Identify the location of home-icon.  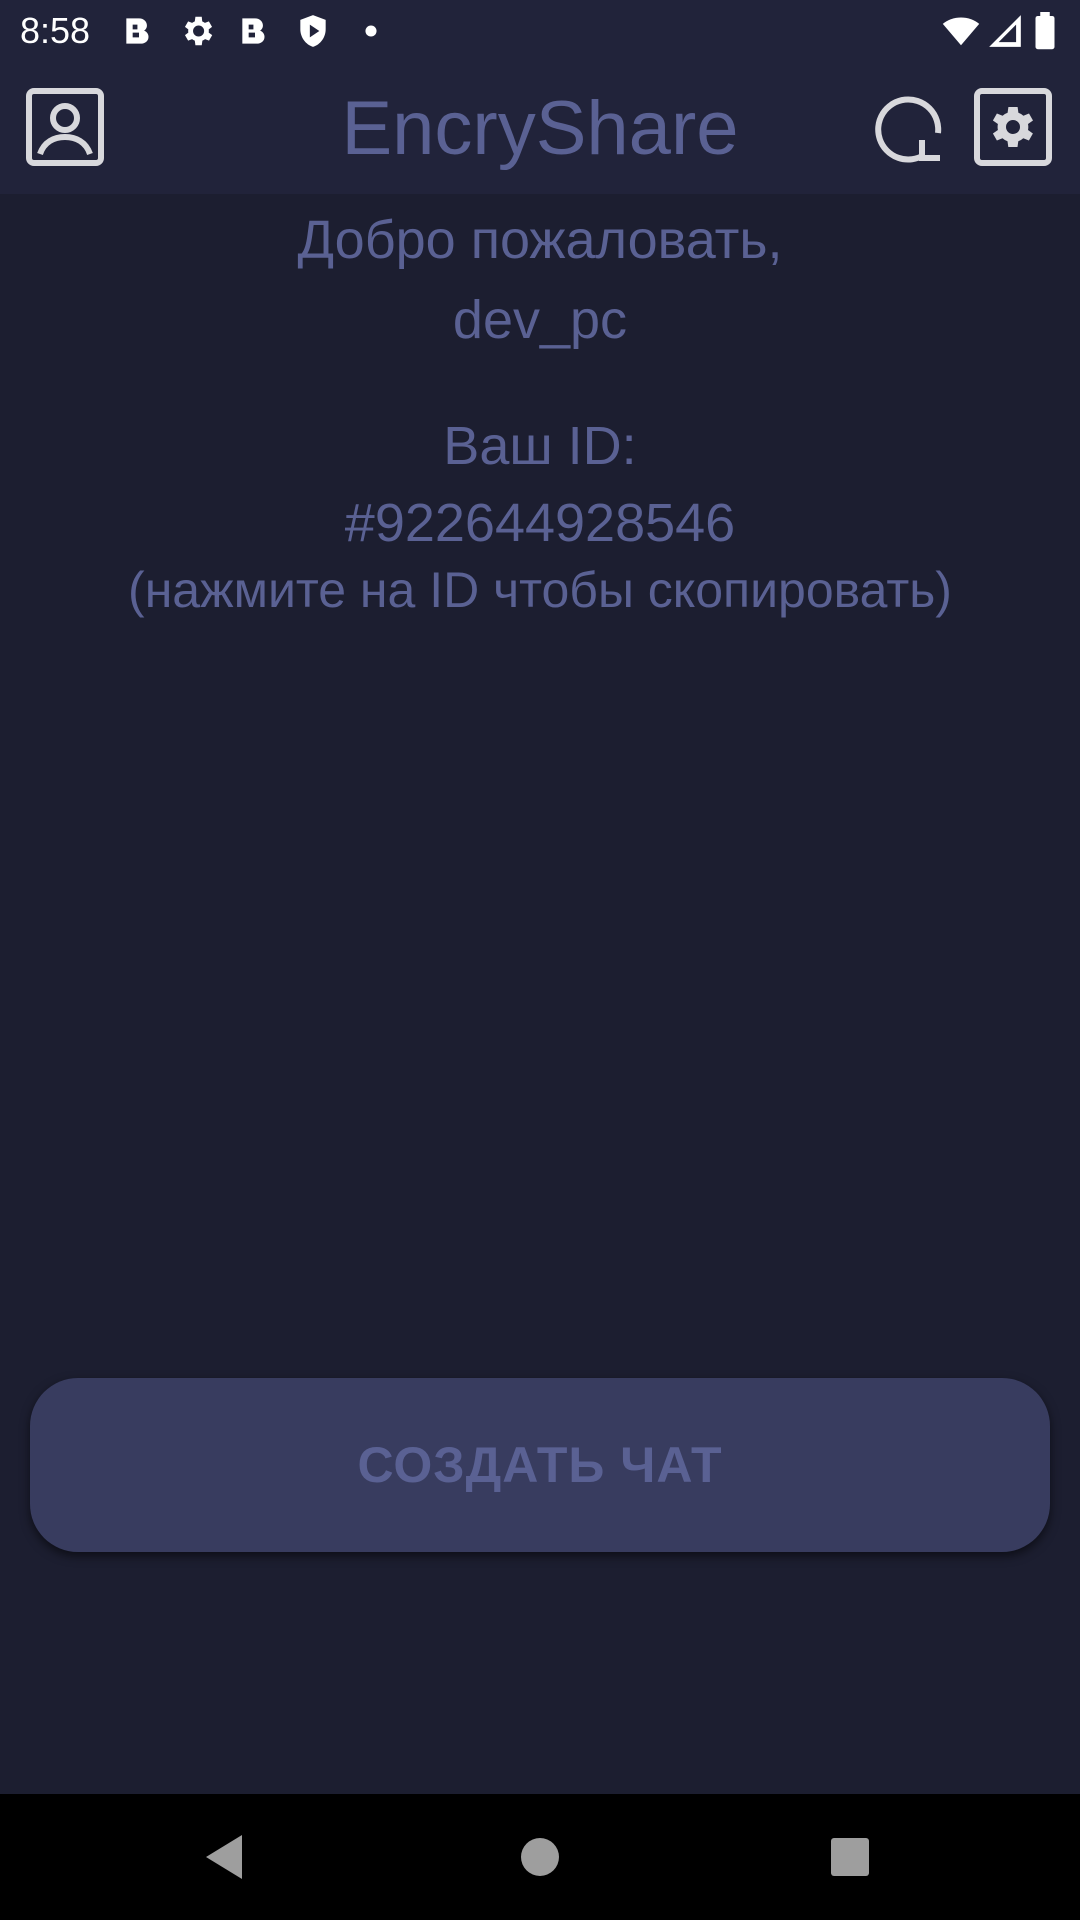
(540, 1857).